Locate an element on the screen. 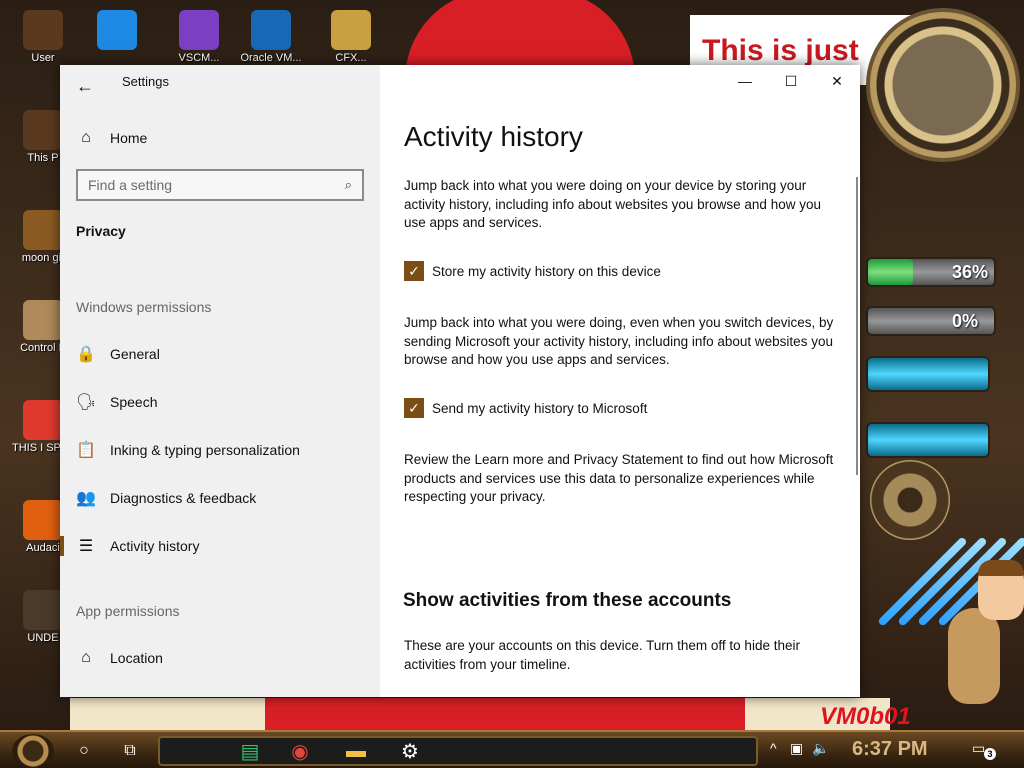 The width and height of the screenshot is (1024, 768). task-view-button: ⧉ is located at coordinates (130, 751).